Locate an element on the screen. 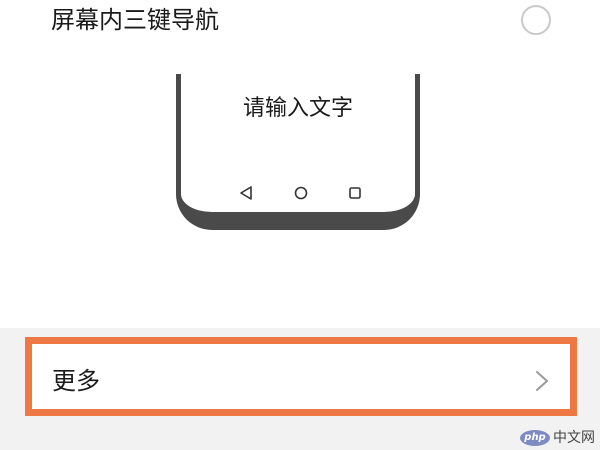 Image resolution: width=600 pixels, height=450 pixels. watermark-text: 中文网 is located at coordinates (574, 438).